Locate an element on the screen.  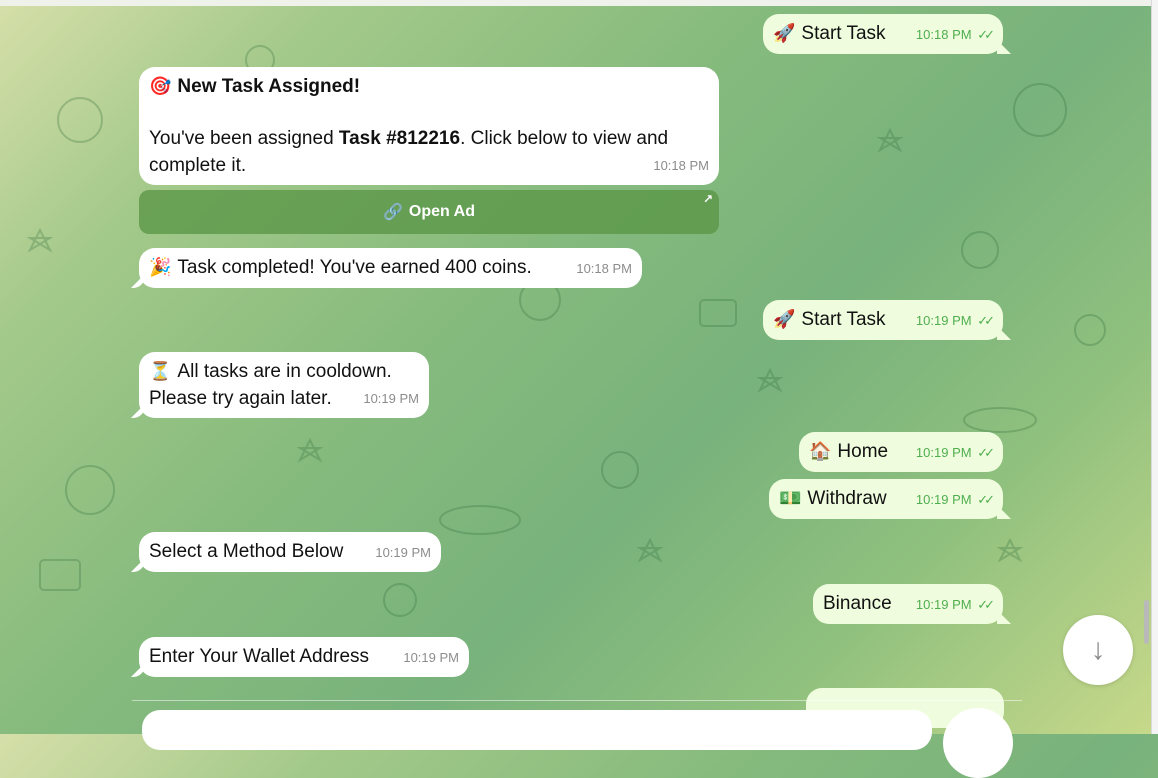
party-popper-icon: 🎉 is located at coordinates (160, 267).